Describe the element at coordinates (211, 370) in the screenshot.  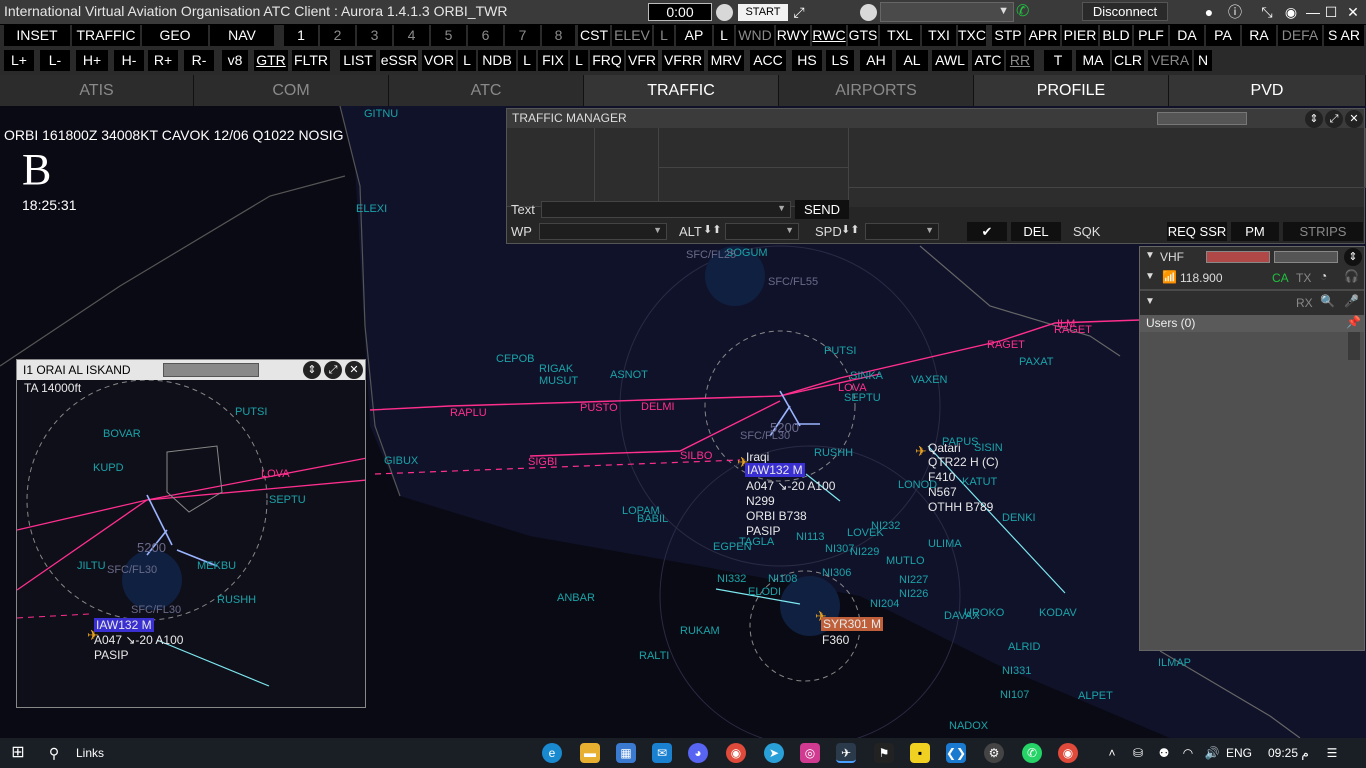
I see `opacity-slider` at that location.